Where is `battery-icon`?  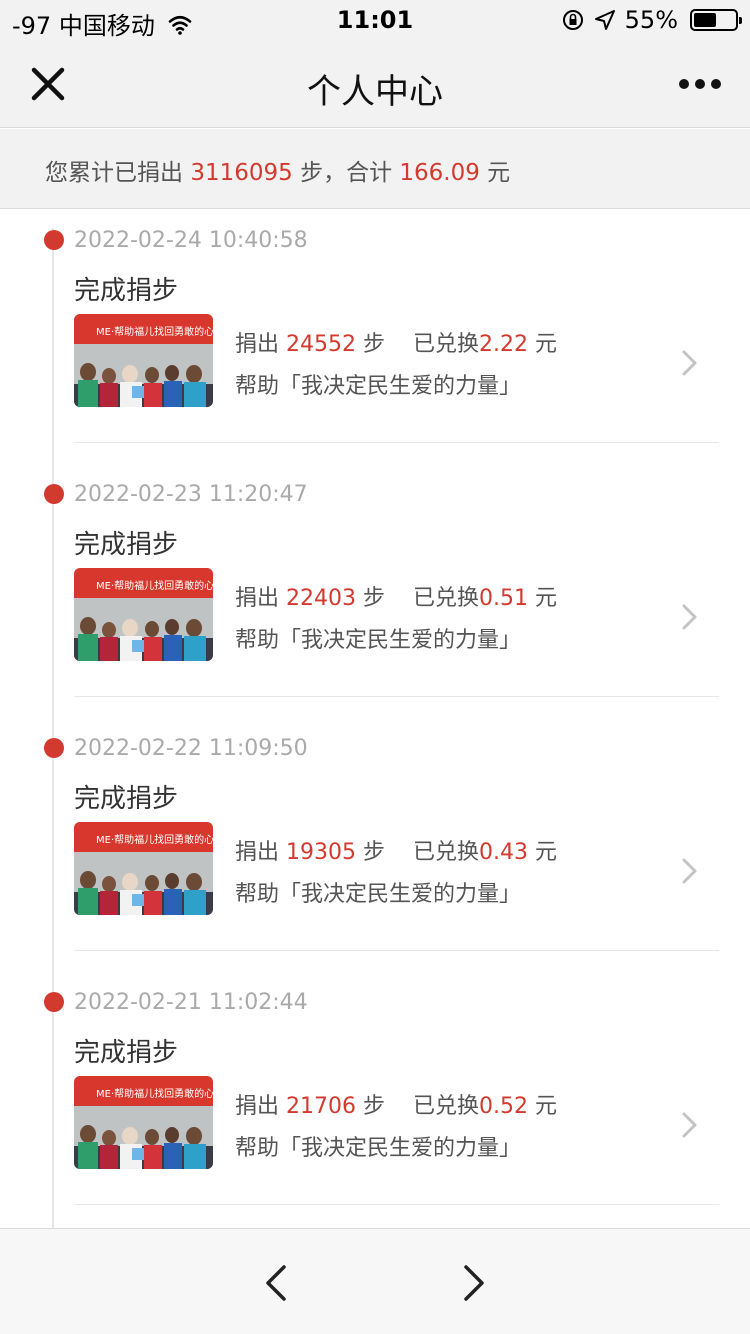 battery-icon is located at coordinates (716, 20).